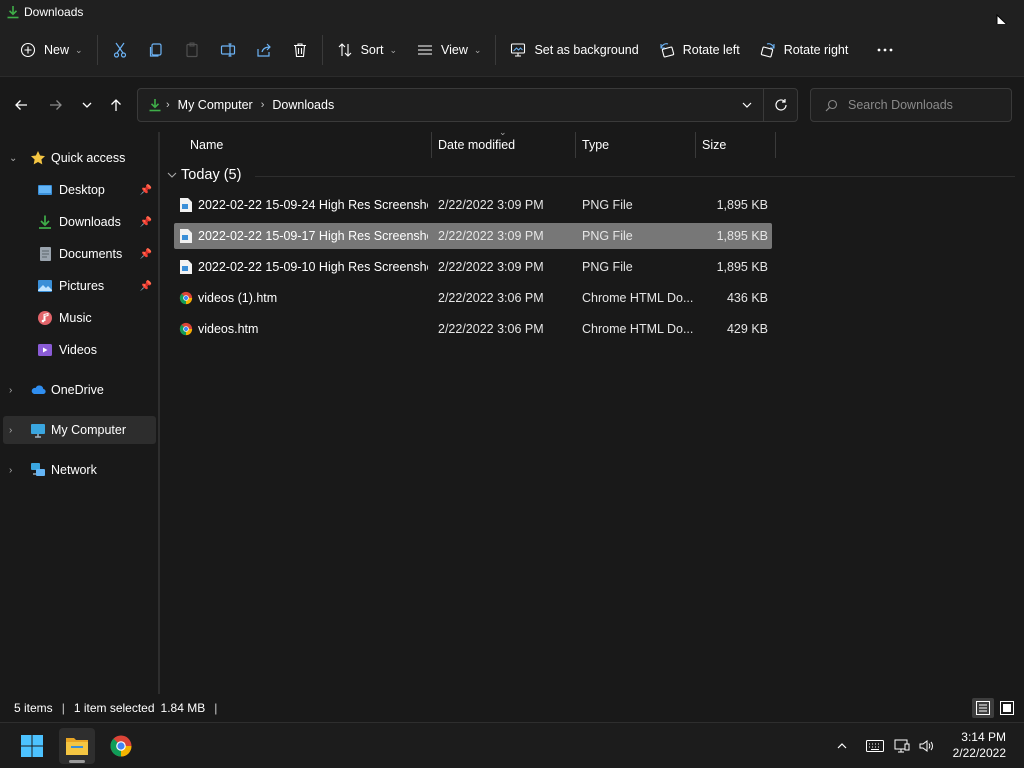 This screenshot has height=768, width=1024. What do you see at coordinates (804, 50) in the screenshot?
I see `rotate-right-button: Rotate right` at bounding box center [804, 50].